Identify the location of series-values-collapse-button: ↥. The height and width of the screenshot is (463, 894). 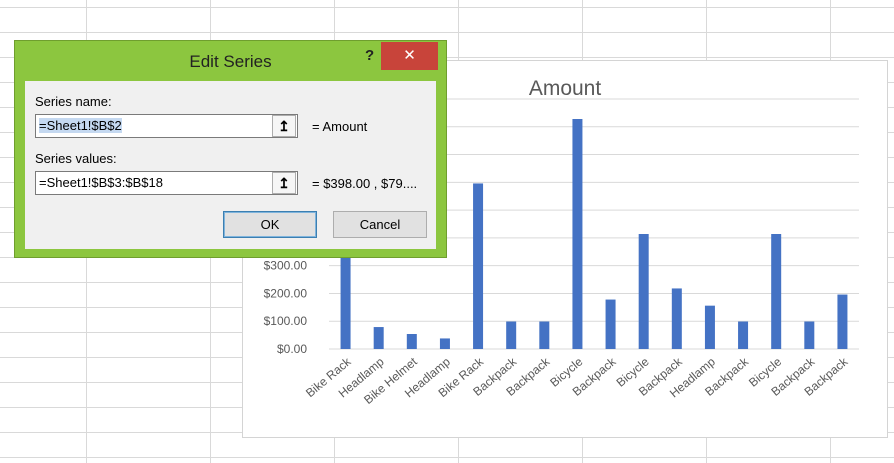
(284, 183).